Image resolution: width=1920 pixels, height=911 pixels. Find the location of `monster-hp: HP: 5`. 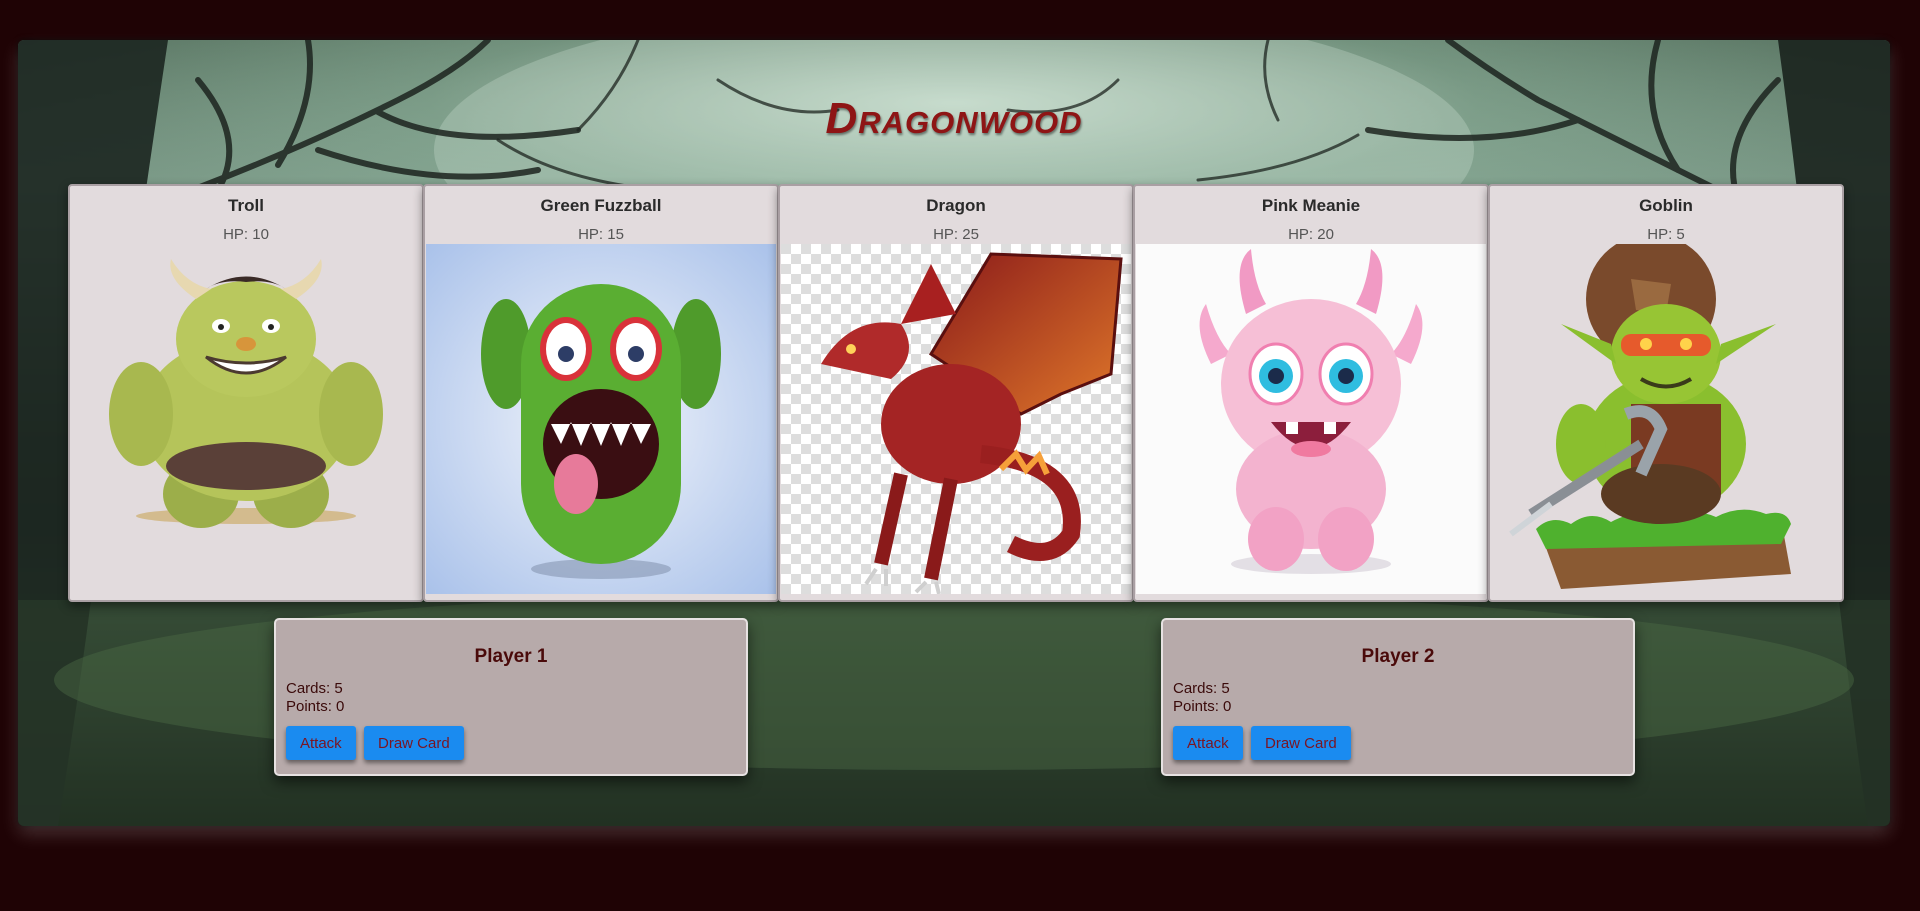

monster-hp: HP: 5 is located at coordinates (1666, 234).